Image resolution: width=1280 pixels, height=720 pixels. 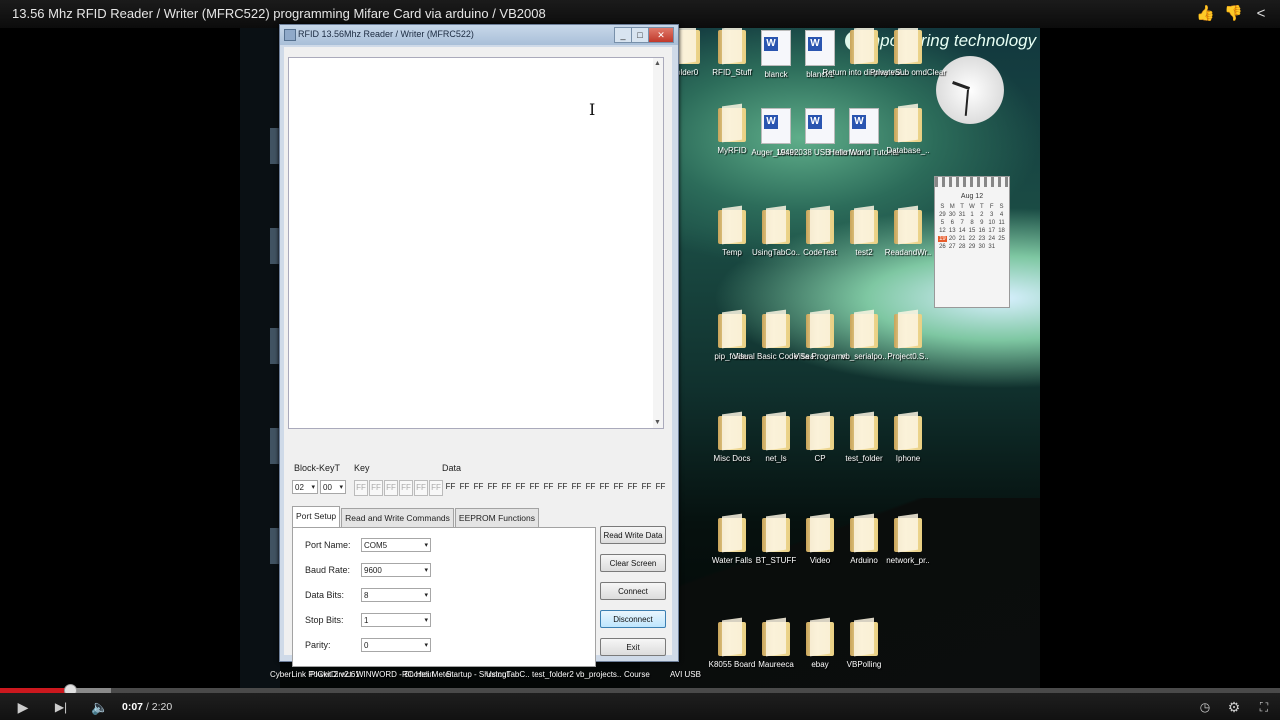 What do you see at coordinates (637, 674) in the screenshot?
I see `desktop-icon-label: Course` at bounding box center [637, 674].